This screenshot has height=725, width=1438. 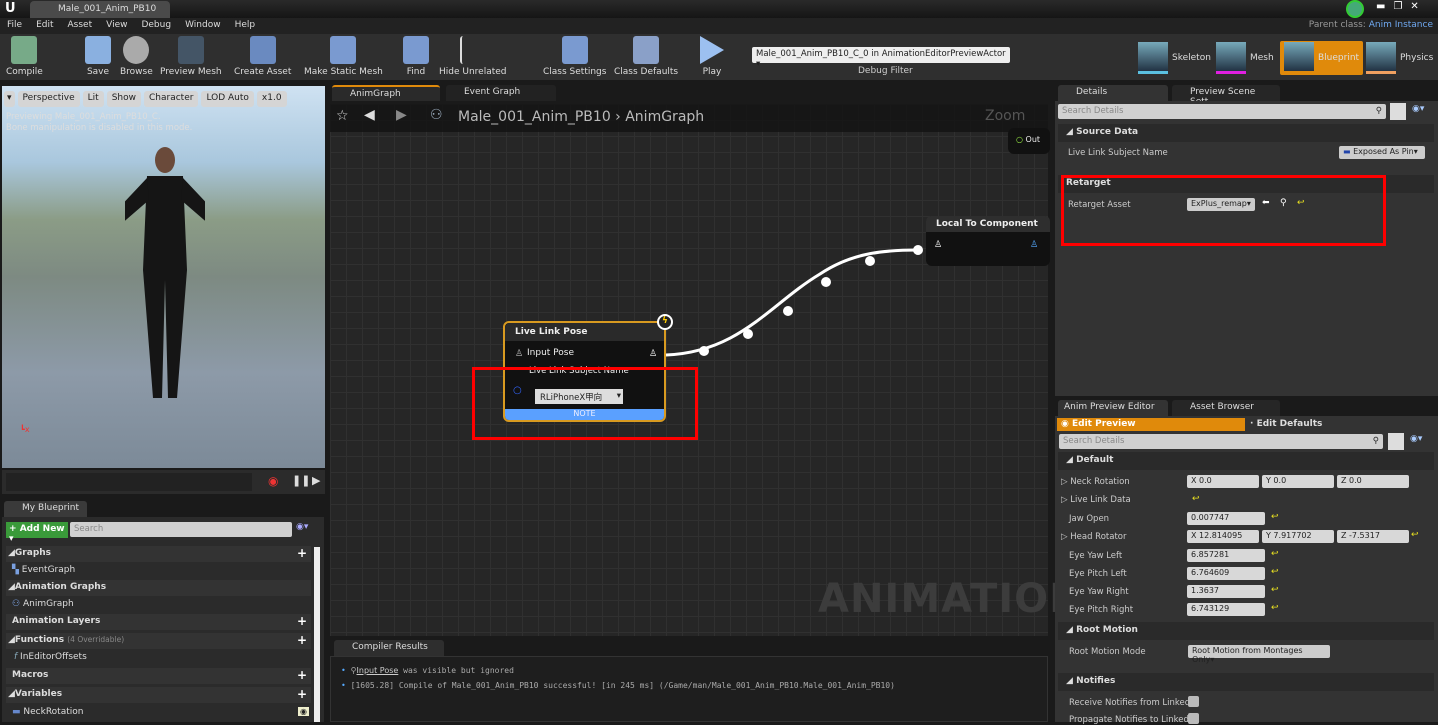 What do you see at coordinates (1193, 718) in the screenshot?
I see `propagate-notifies-checkbox` at bounding box center [1193, 718].